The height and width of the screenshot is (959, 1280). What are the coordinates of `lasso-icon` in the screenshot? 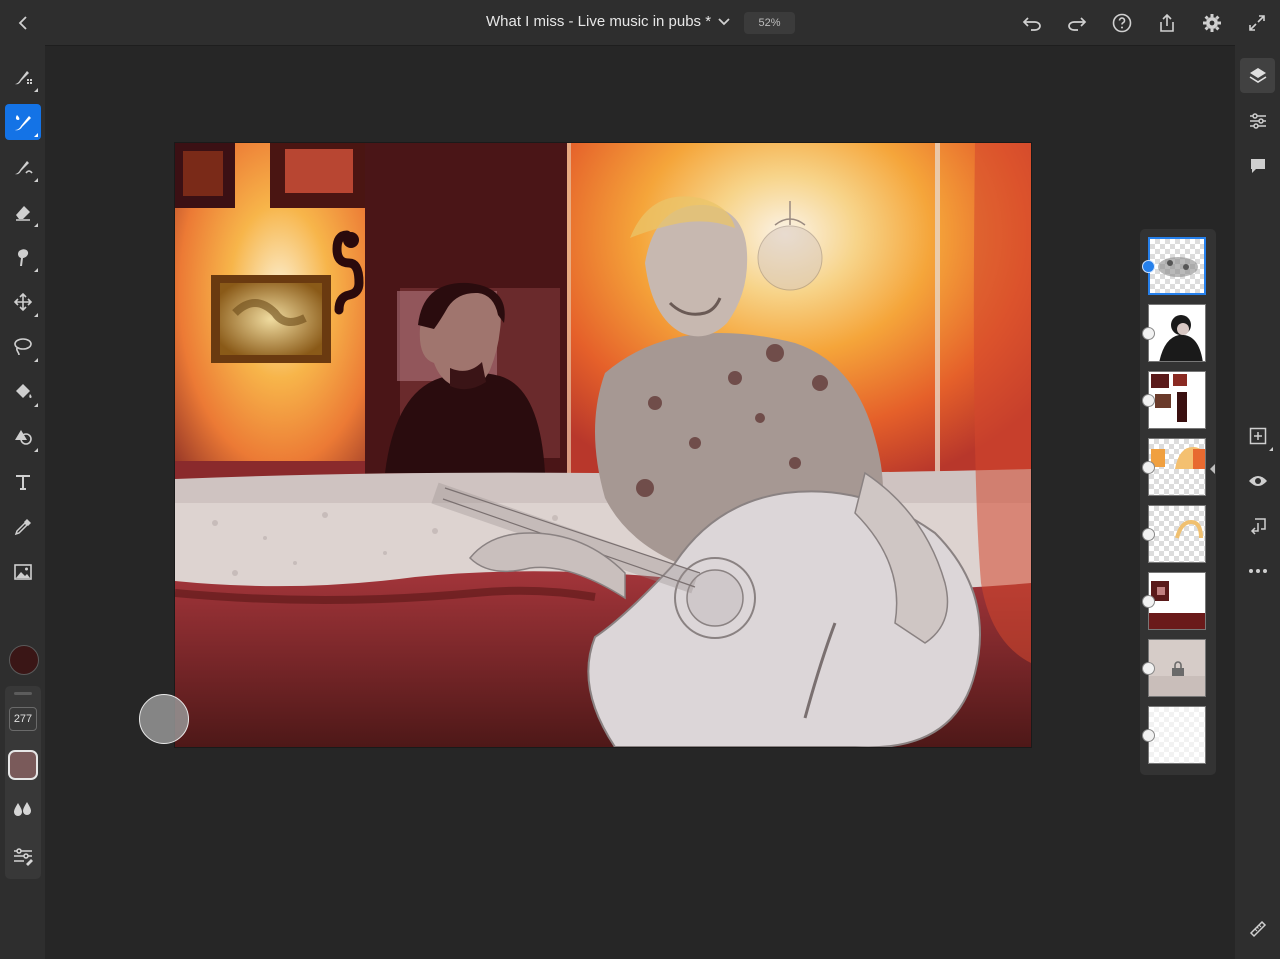 It's located at (23, 347).